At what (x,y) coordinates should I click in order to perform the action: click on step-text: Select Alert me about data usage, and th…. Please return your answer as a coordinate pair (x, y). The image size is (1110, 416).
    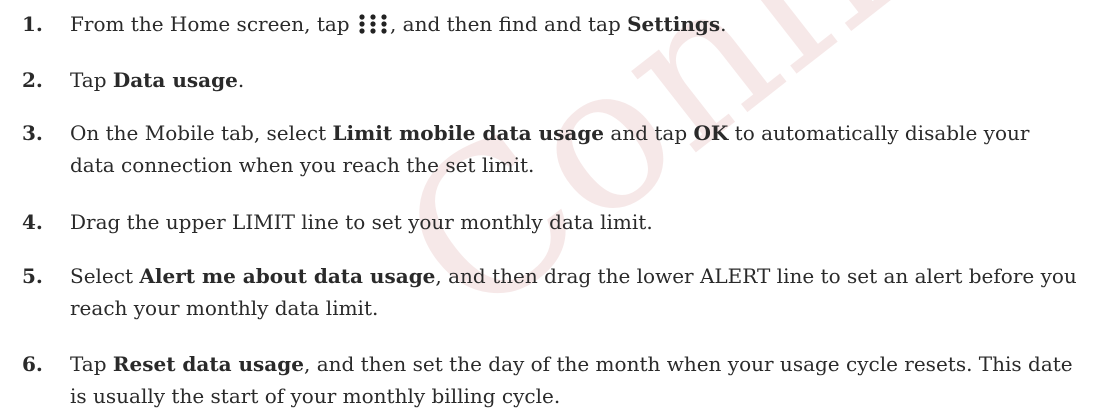
    Looking at the image, I should click on (573, 292).